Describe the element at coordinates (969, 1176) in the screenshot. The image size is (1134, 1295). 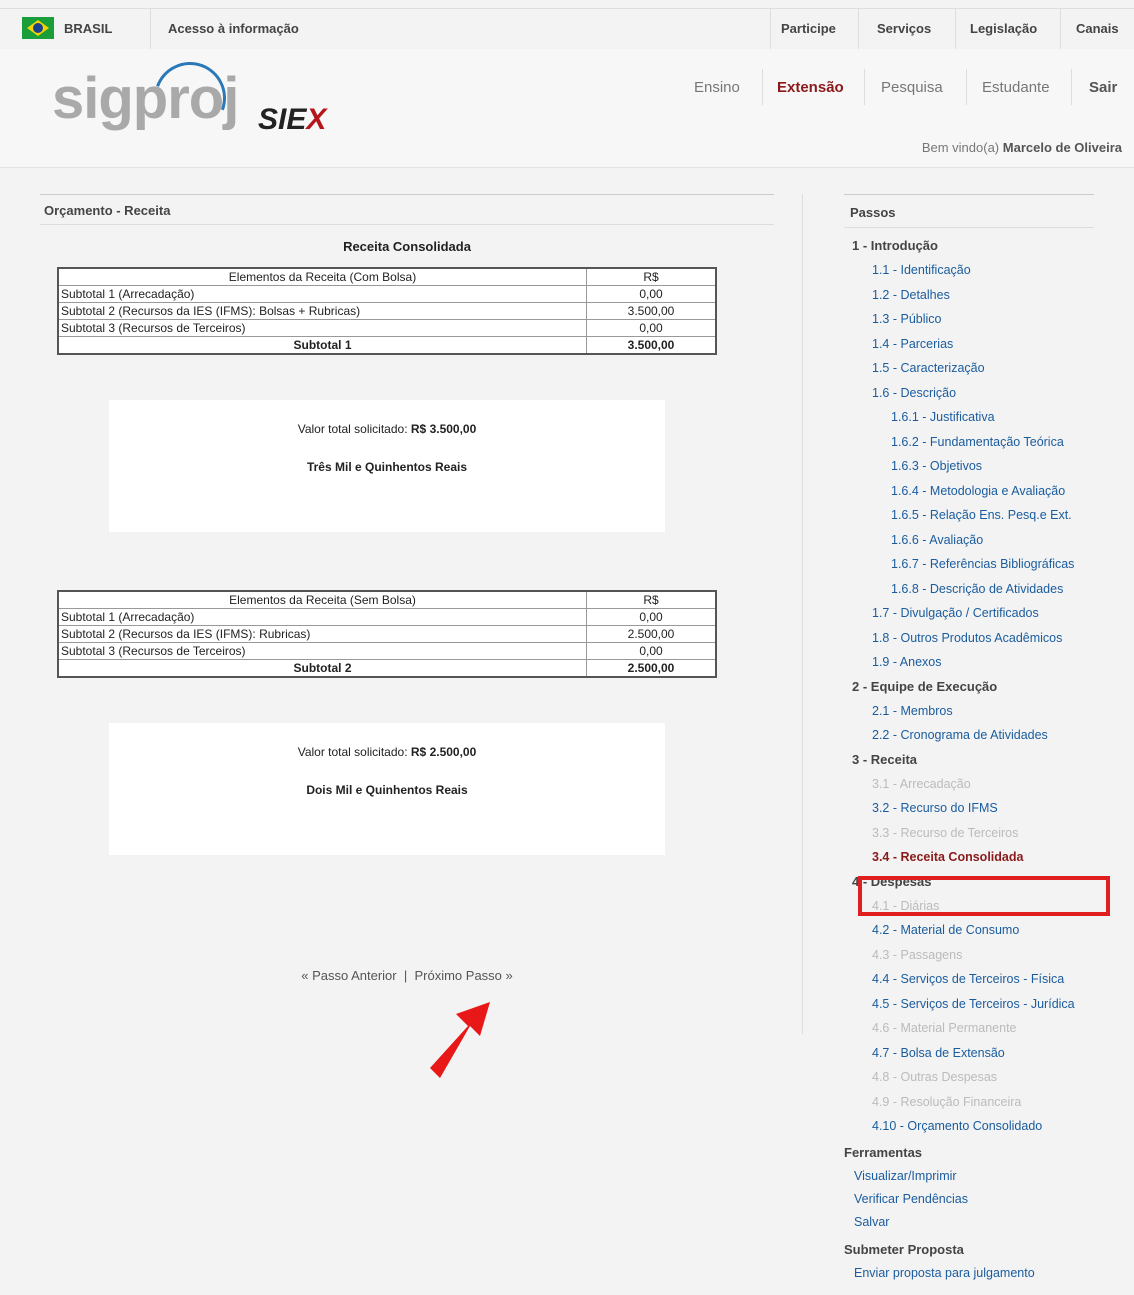
I see `tool-link: Visualizar/Imprimir` at that location.